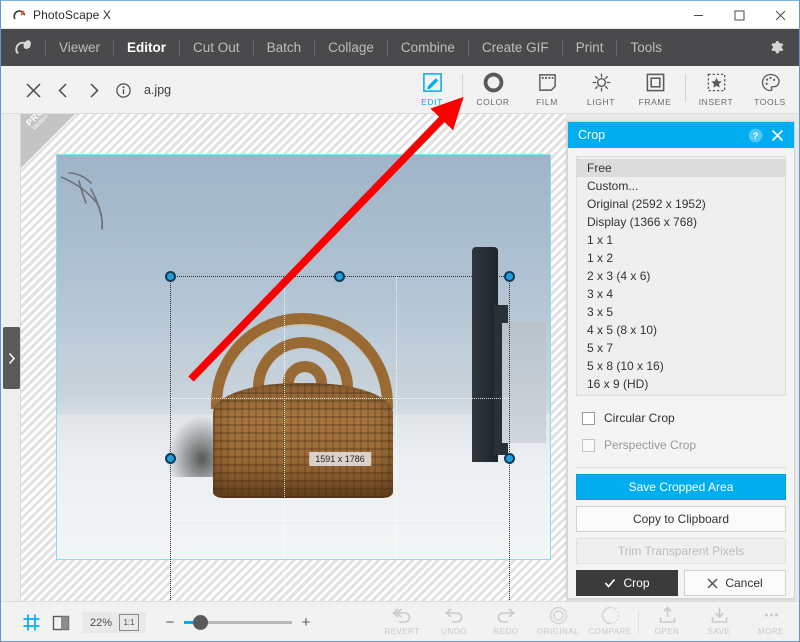  Describe the element at coordinates (716, 102) in the screenshot. I see `tool-label: INSERT` at that location.